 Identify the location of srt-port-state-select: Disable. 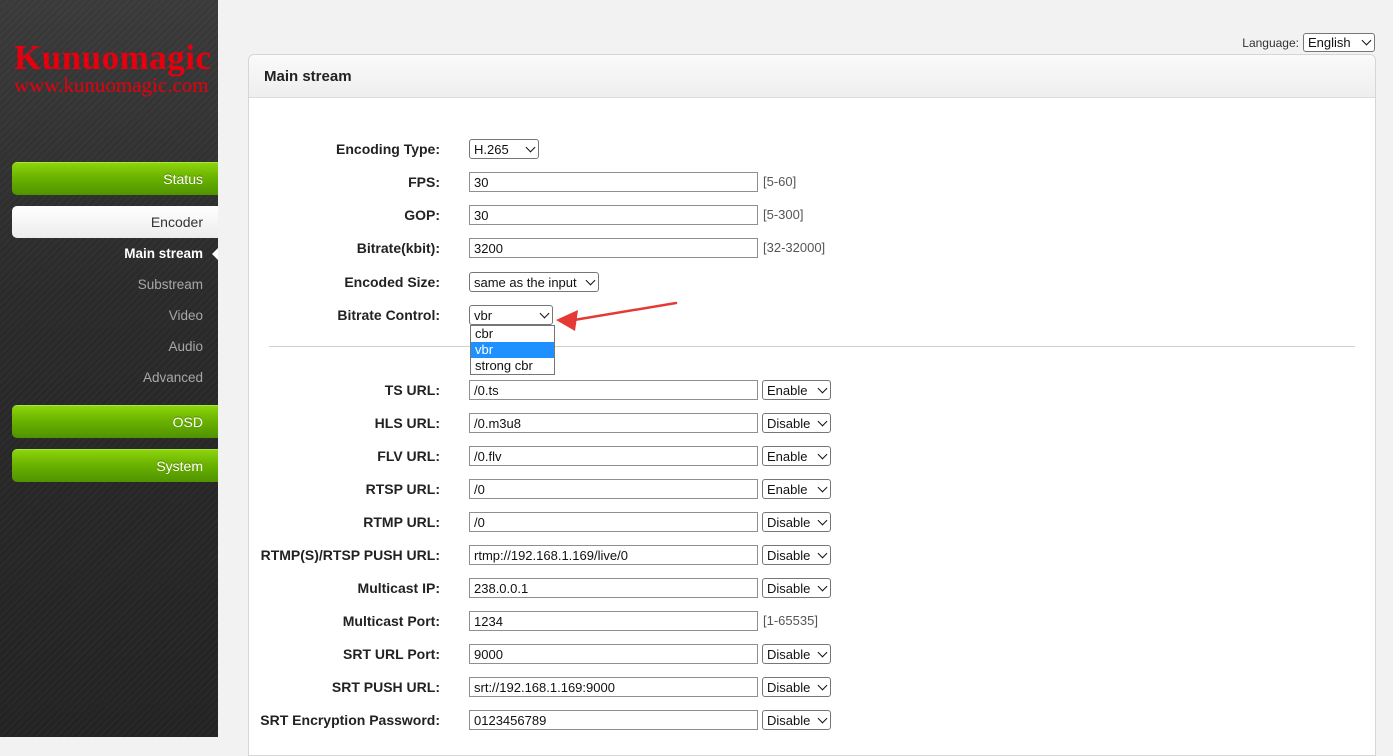
(796, 654).